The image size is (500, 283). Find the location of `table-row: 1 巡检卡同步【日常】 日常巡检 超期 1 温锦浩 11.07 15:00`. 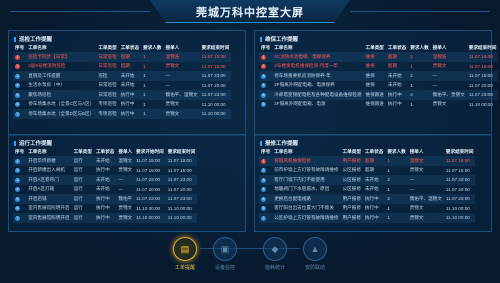

table-row: 1 巡检卡同步【日常】 日常巡检 超期 1 温锦浩 11.07 15:00 is located at coordinates (122, 57).